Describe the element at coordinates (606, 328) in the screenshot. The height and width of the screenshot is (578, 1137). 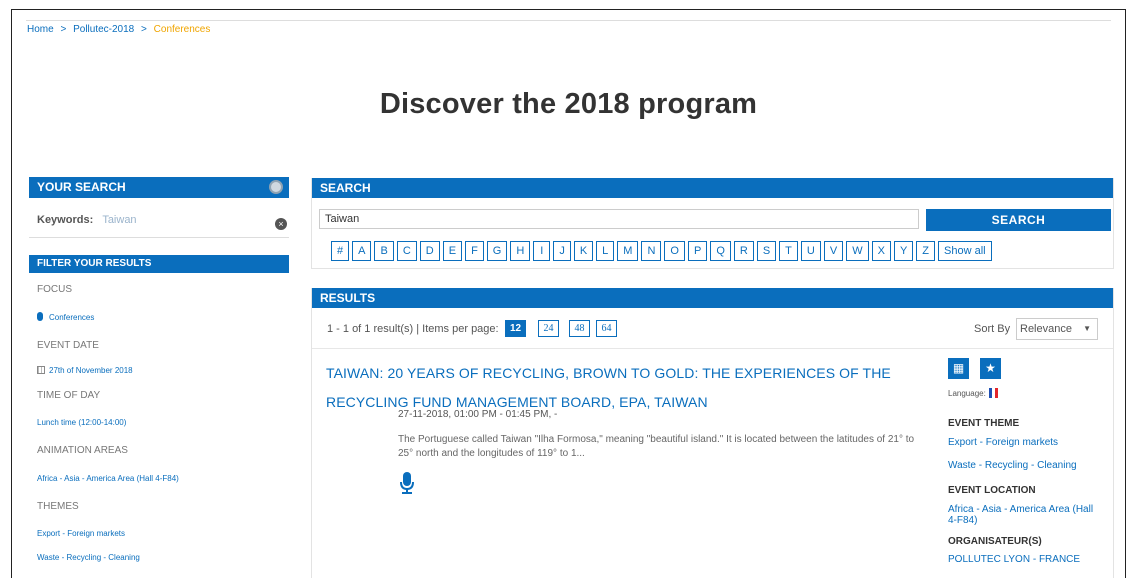
I see `per-page-64: 64` at that location.